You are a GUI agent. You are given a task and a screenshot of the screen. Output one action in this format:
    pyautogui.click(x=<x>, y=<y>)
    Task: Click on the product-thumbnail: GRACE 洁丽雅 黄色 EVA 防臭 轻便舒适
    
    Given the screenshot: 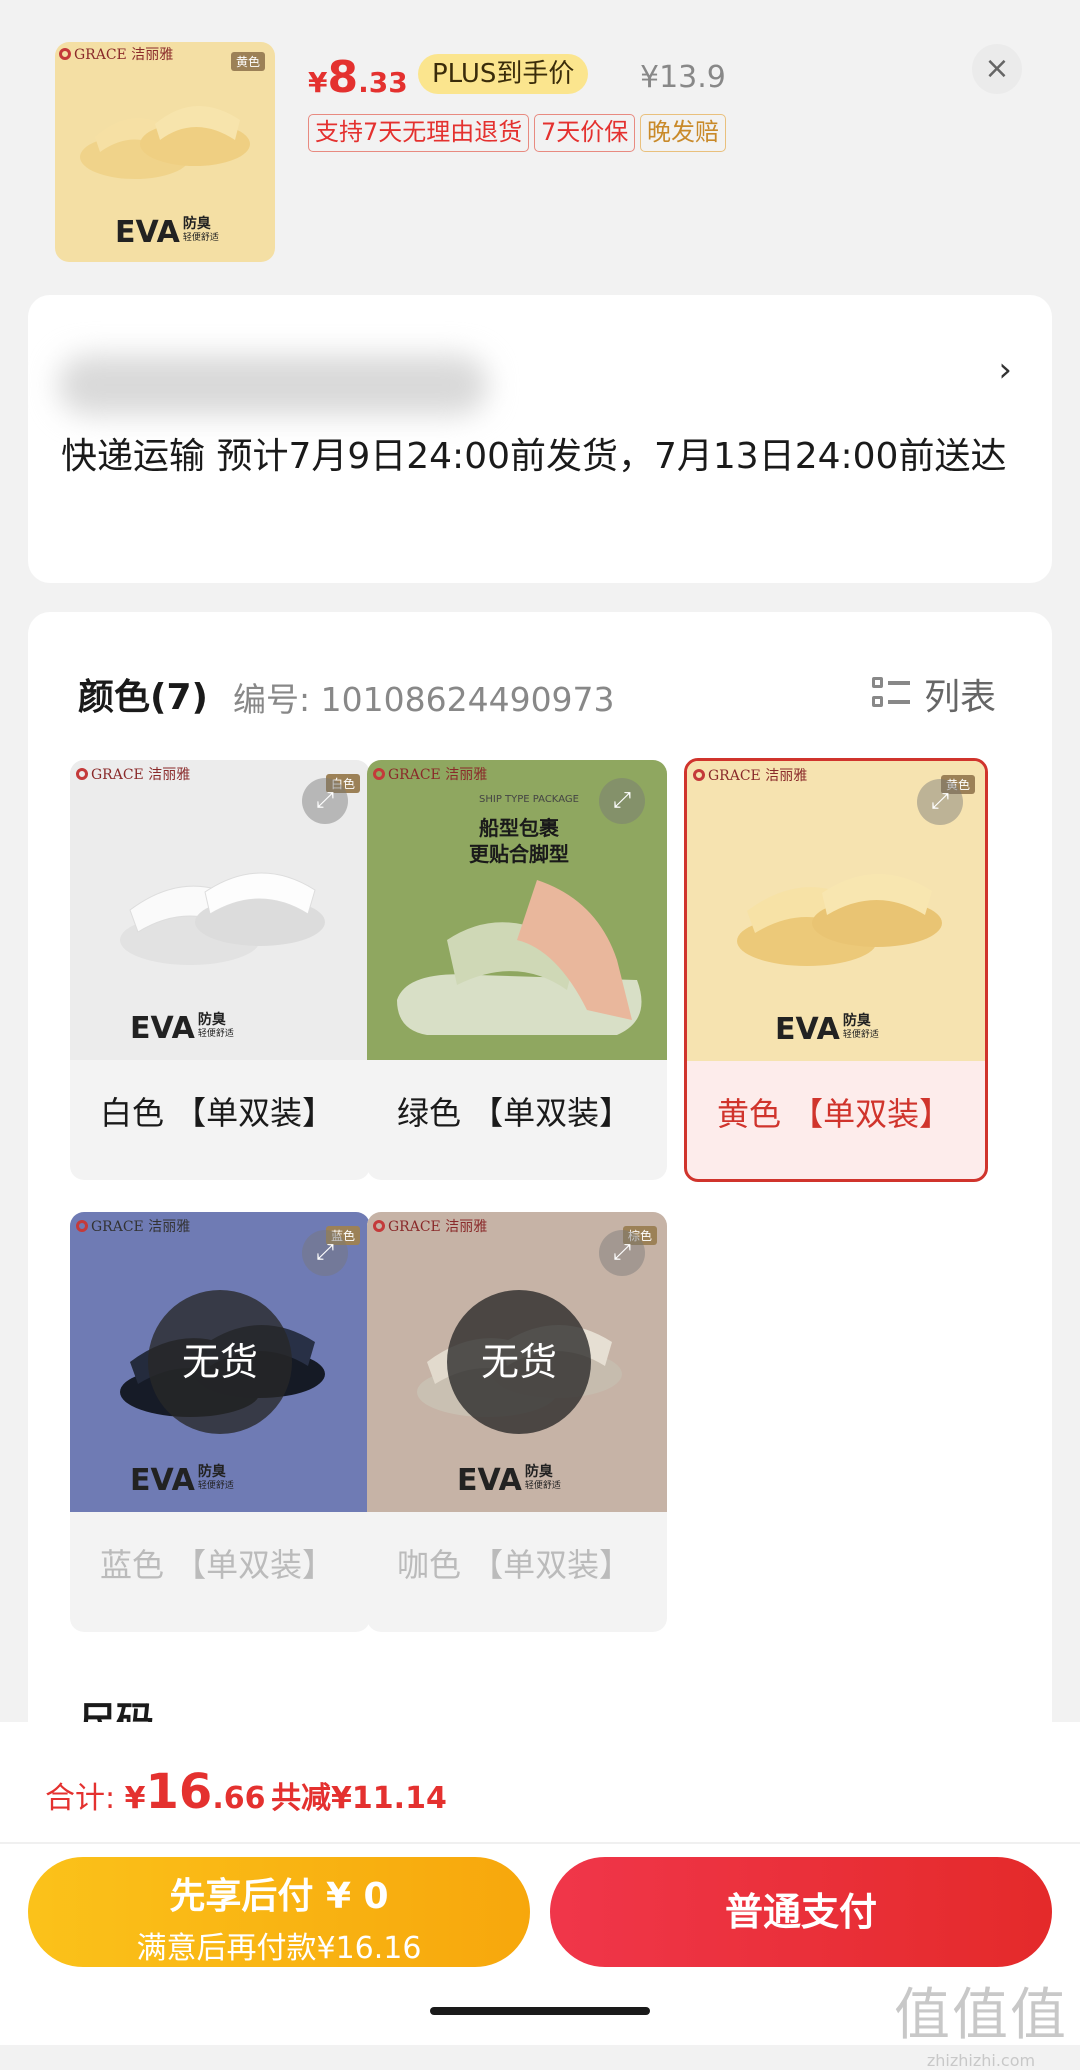 What is the action you would take?
    pyautogui.click(x=165, y=152)
    